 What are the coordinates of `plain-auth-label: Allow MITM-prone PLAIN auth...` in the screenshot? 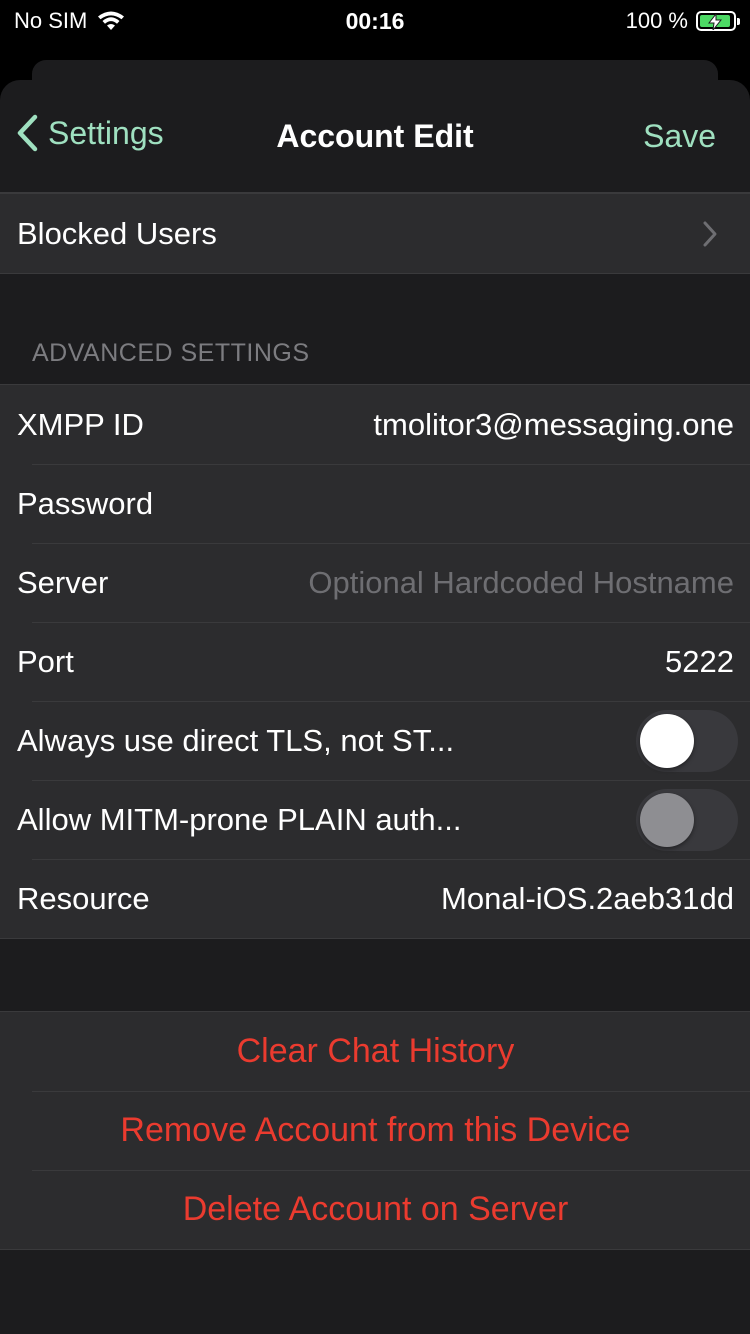 It's located at (239, 819).